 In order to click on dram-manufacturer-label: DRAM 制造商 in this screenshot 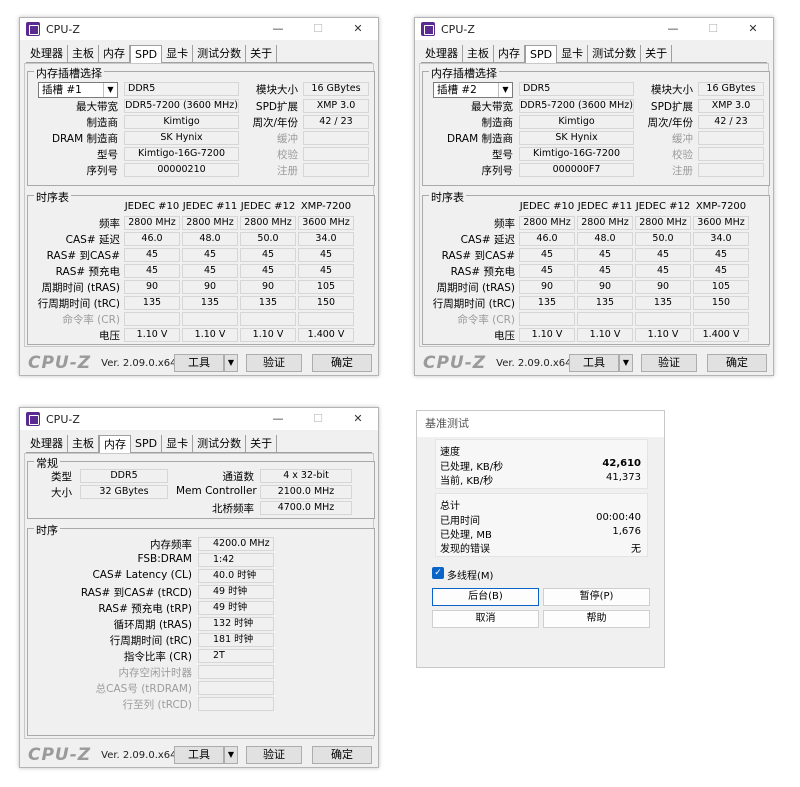, I will do `click(84, 139)`.